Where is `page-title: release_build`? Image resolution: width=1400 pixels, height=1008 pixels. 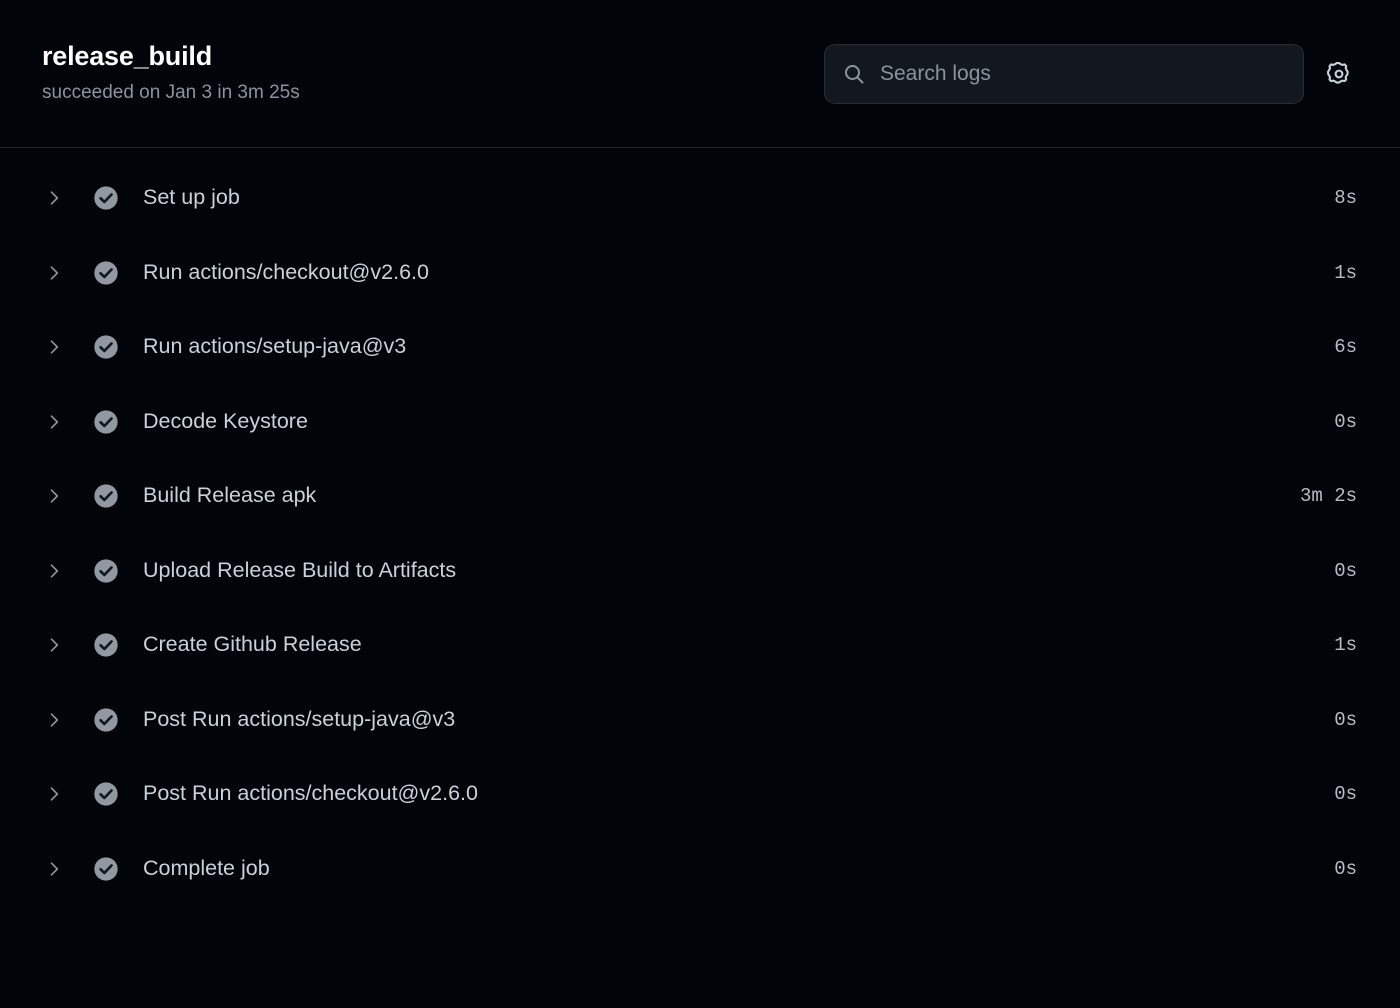
page-title: release_build is located at coordinates (127, 56).